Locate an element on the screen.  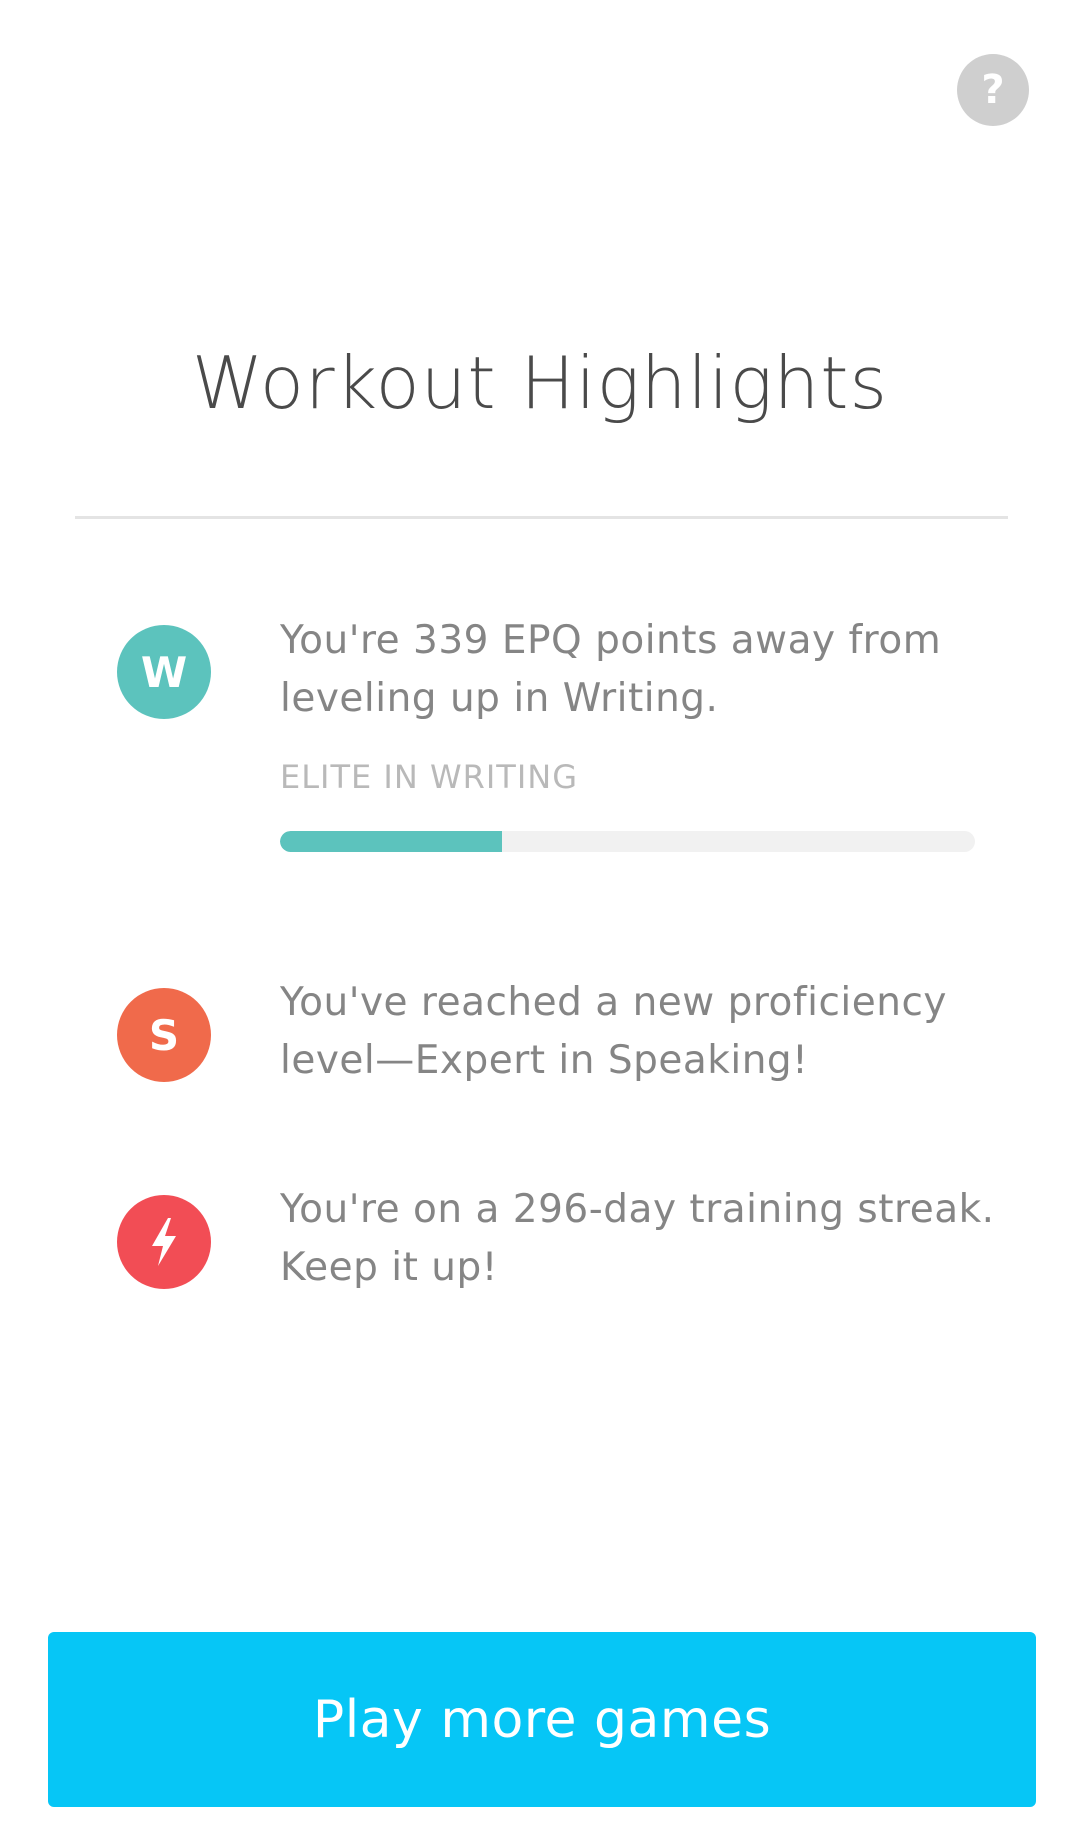
speaking-badge: S is located at coordinates (164, 1035).